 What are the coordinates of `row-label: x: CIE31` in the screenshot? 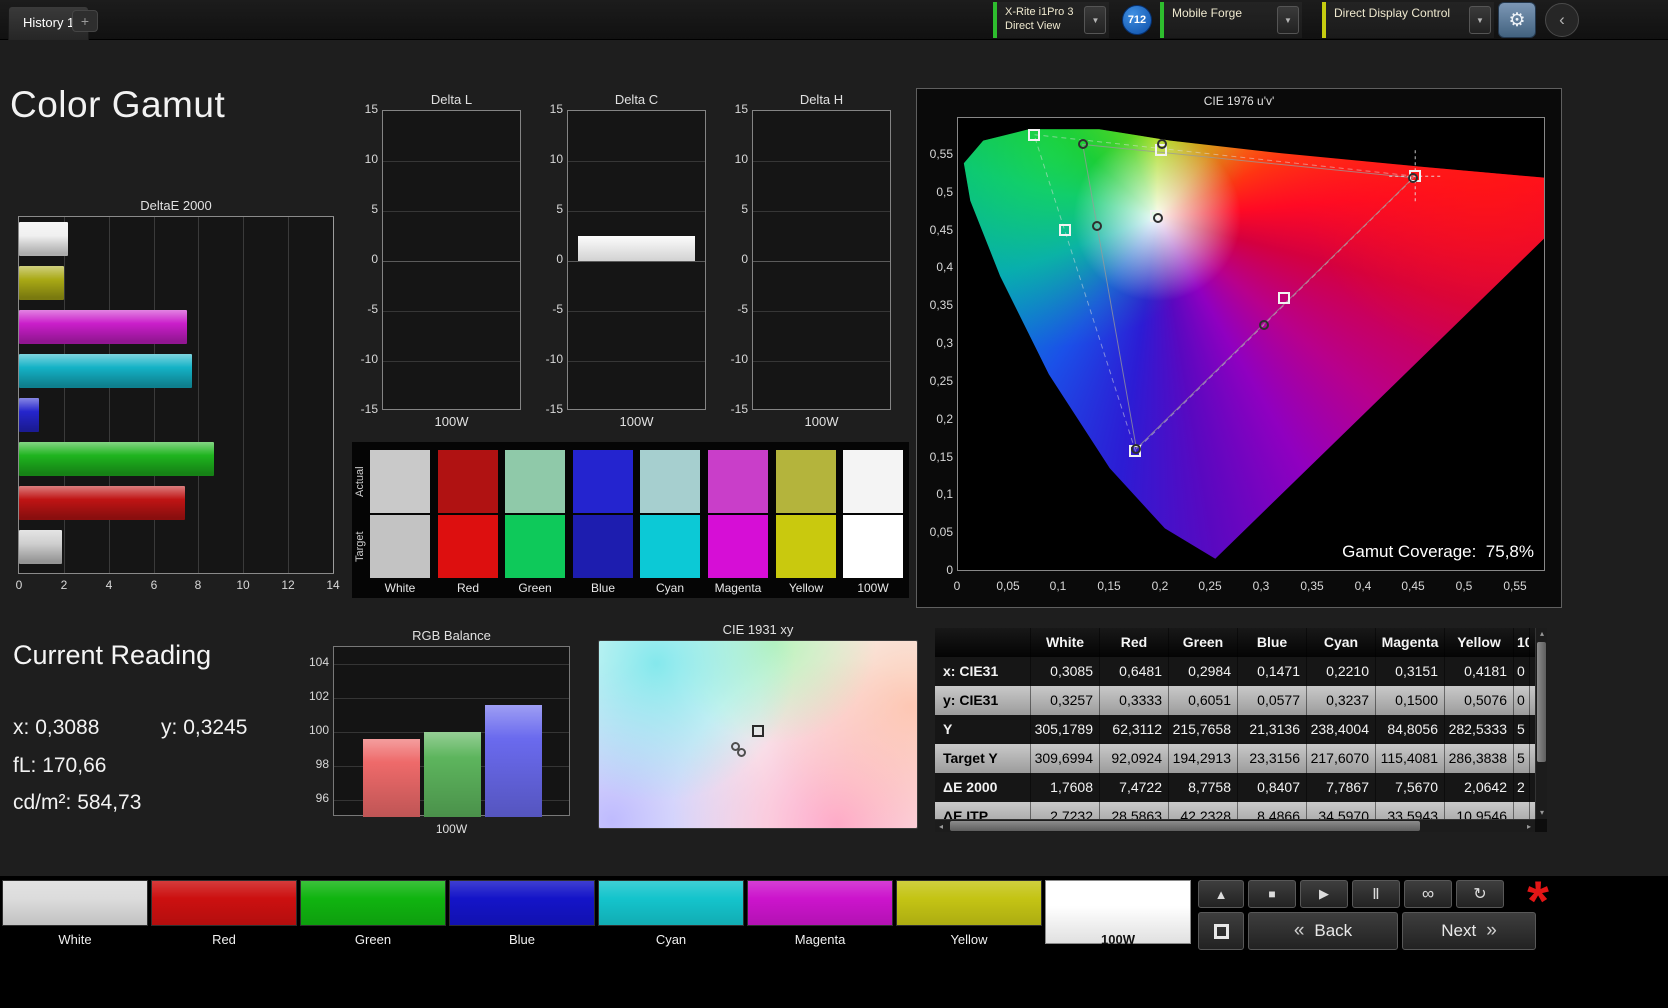 It's located at (983, 671).